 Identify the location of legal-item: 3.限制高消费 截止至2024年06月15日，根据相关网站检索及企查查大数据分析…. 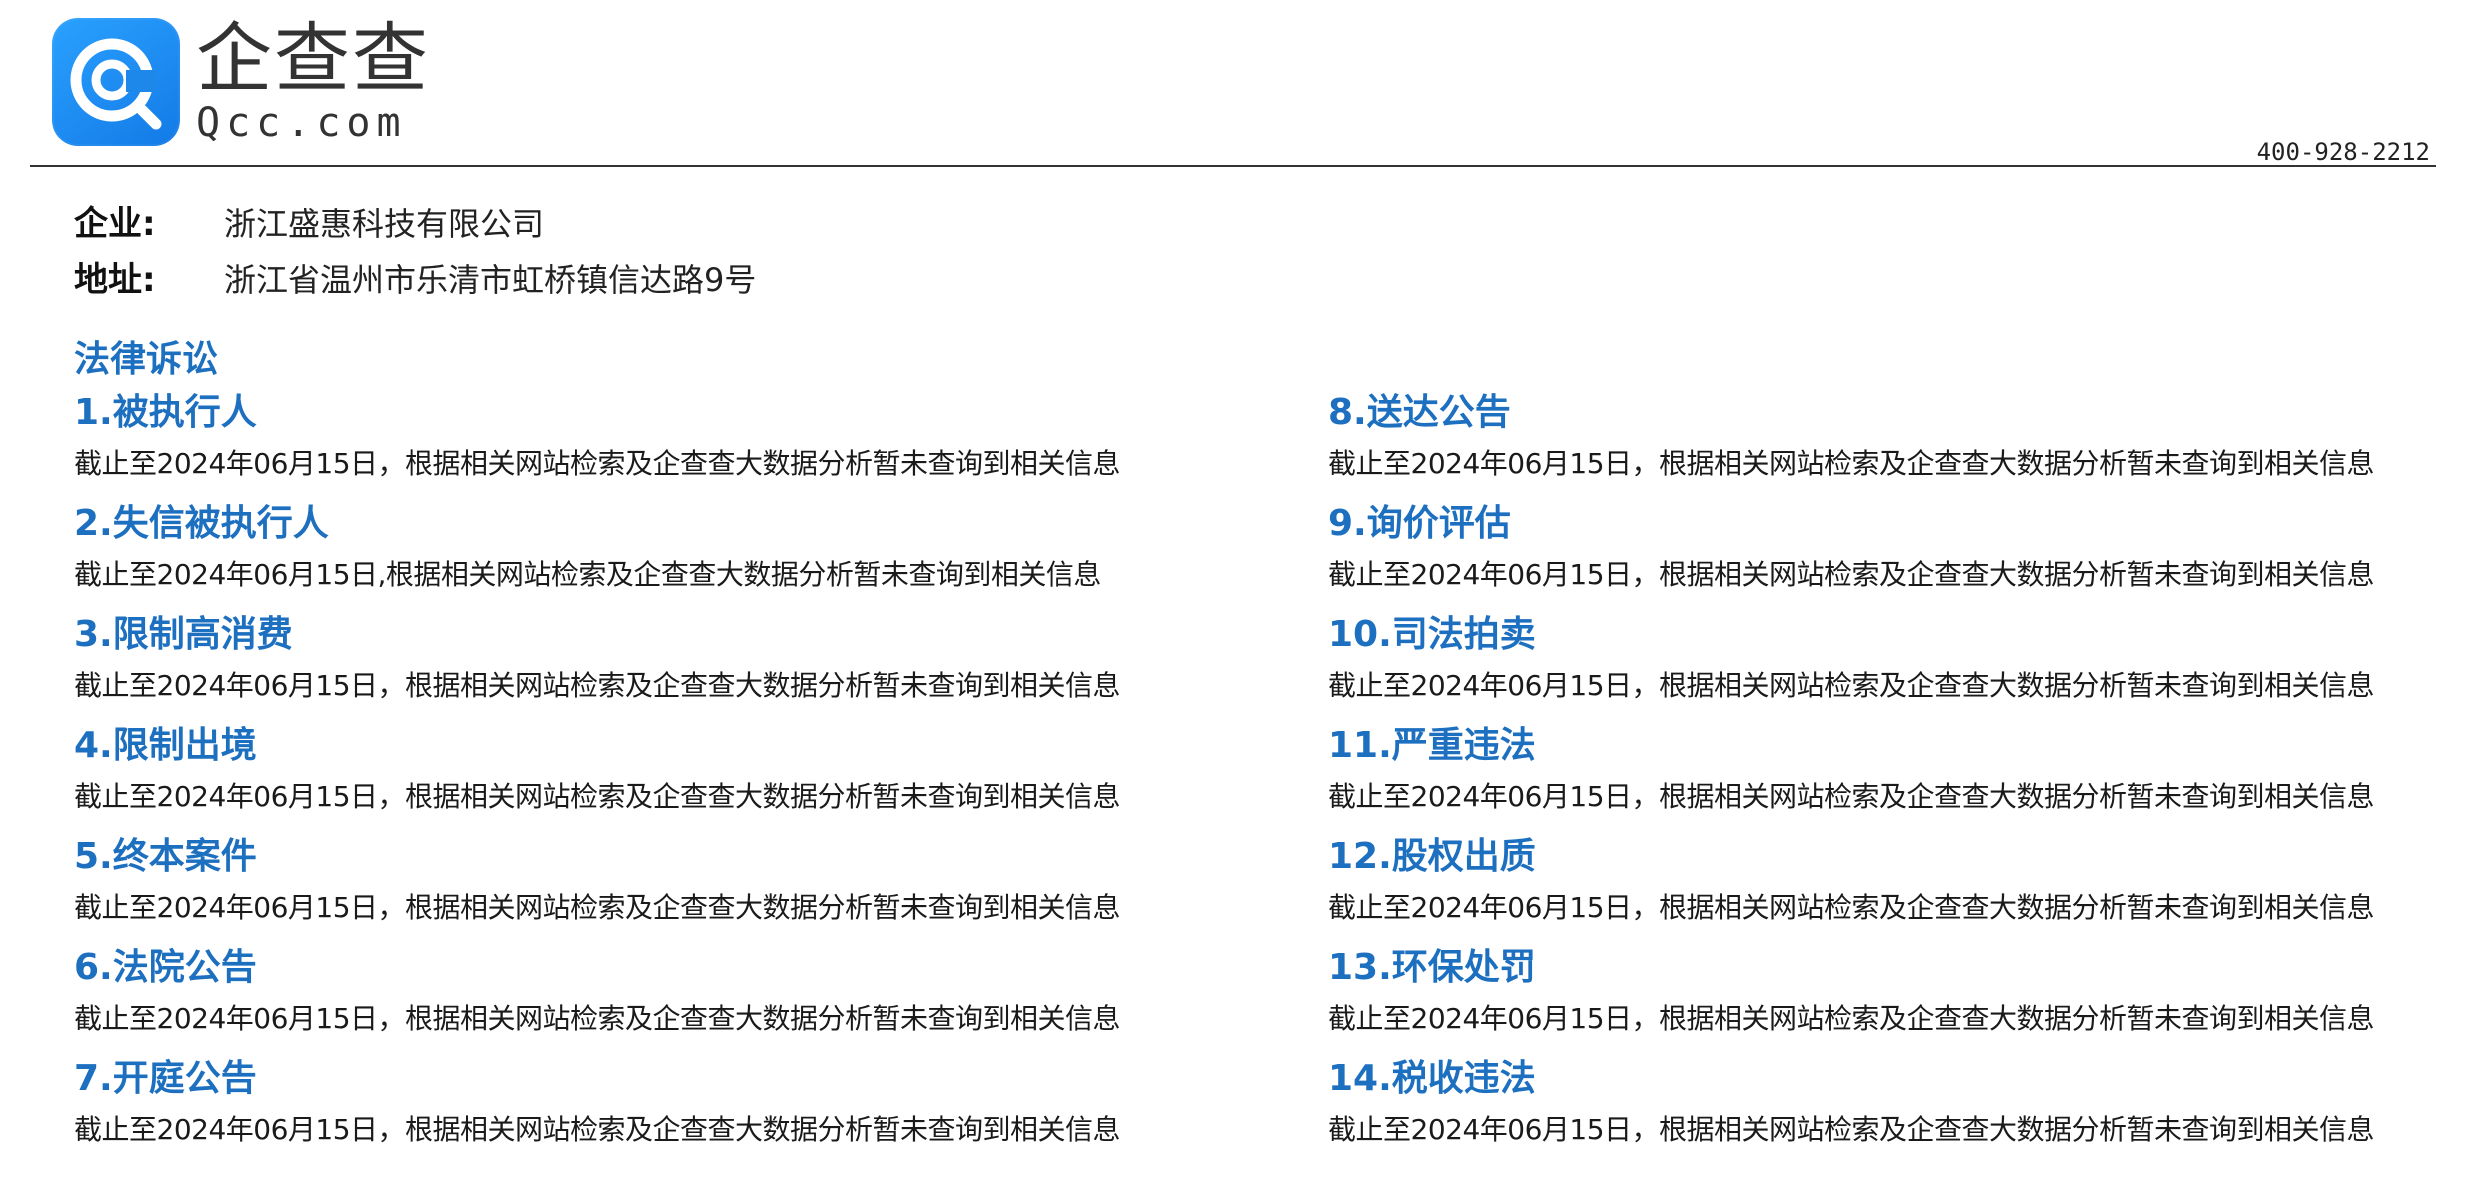
(664, 665).